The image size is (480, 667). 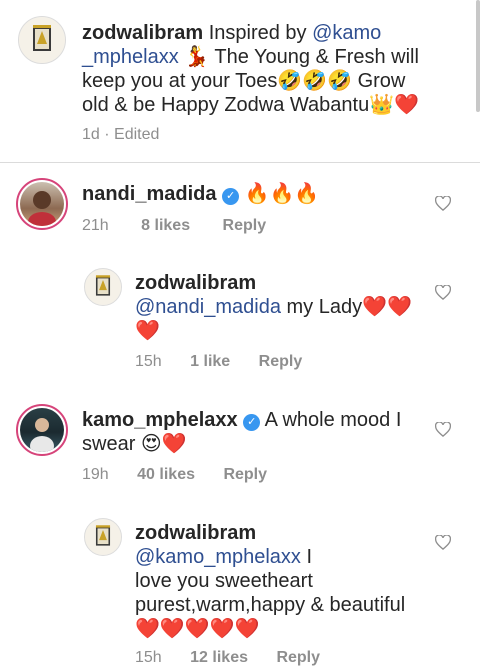 I want to click on dancer-emoji: 💃, so click(x=197, y=57).